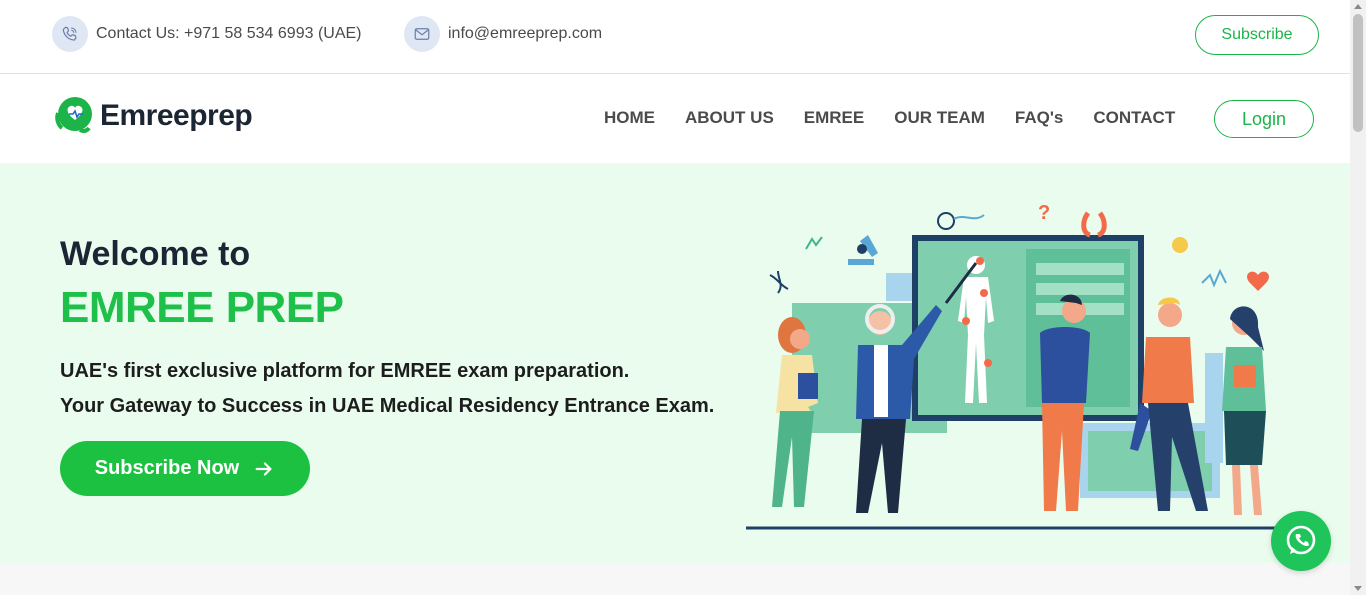 The image size is (1366, 595). I want to click on whatsapp-icon, so click(1301, 540).